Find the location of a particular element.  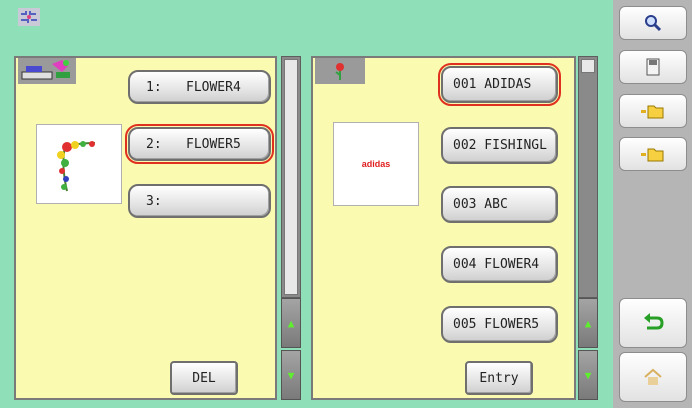

pattern-scrollbar is located at coordinates (588, 177).